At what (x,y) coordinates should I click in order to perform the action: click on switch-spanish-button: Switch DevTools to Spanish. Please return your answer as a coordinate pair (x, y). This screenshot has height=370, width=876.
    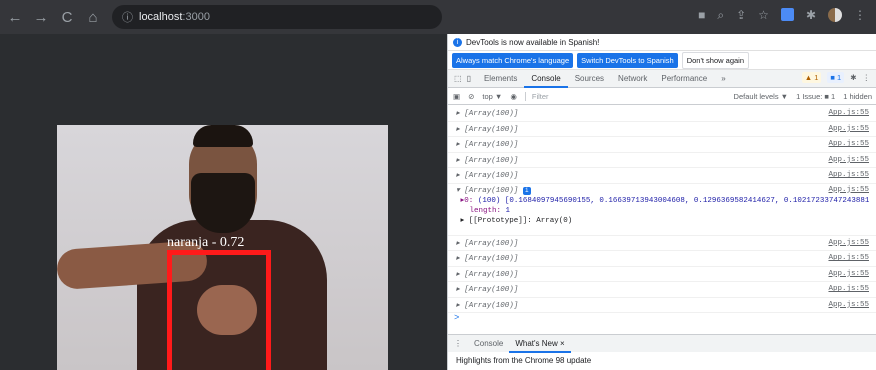
    Looking at the image, I should click on (627, 60).